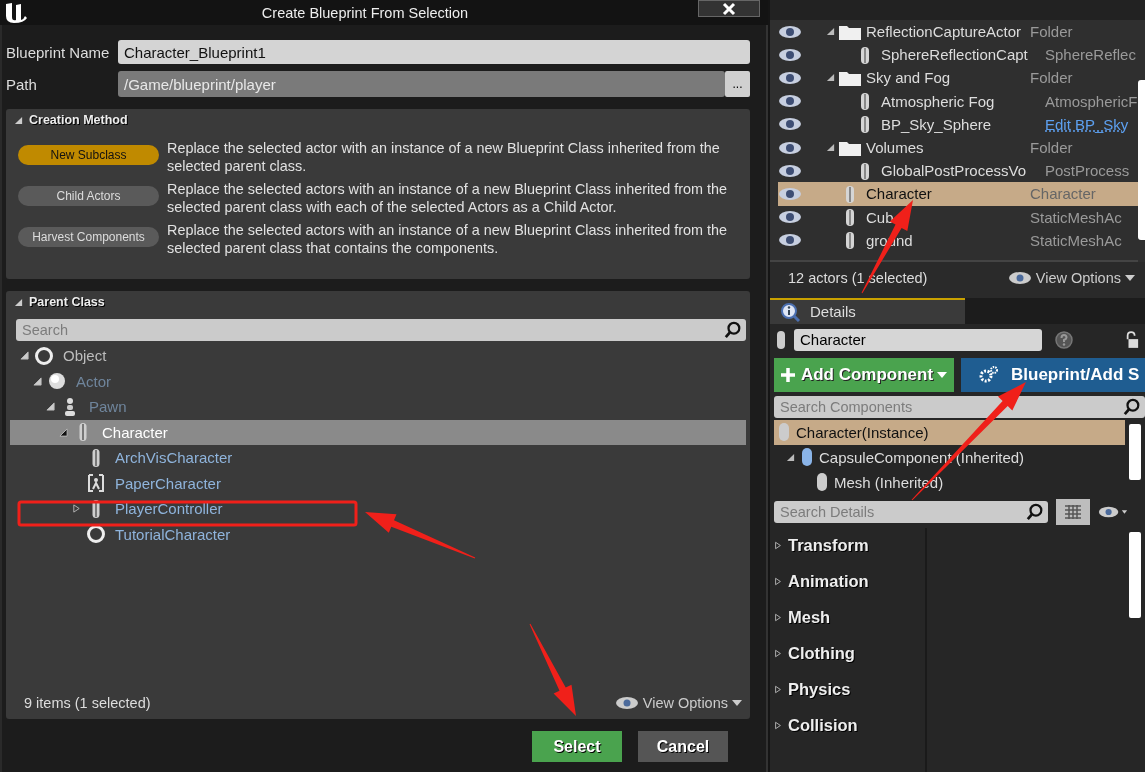 The width and height of the screenshot is (1145, 772). I want to click on grid-view-button, so click(1073, 511).